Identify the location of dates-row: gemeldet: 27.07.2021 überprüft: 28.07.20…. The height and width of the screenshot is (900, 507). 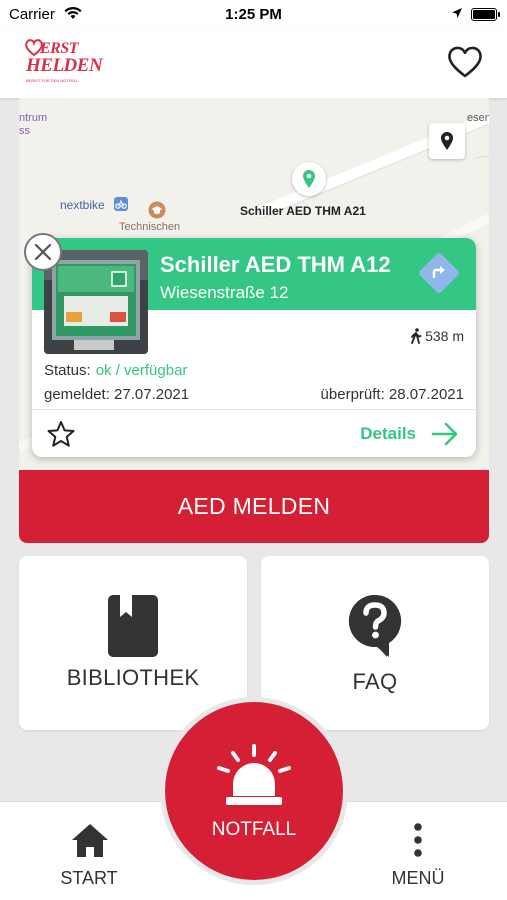
(254, 394).